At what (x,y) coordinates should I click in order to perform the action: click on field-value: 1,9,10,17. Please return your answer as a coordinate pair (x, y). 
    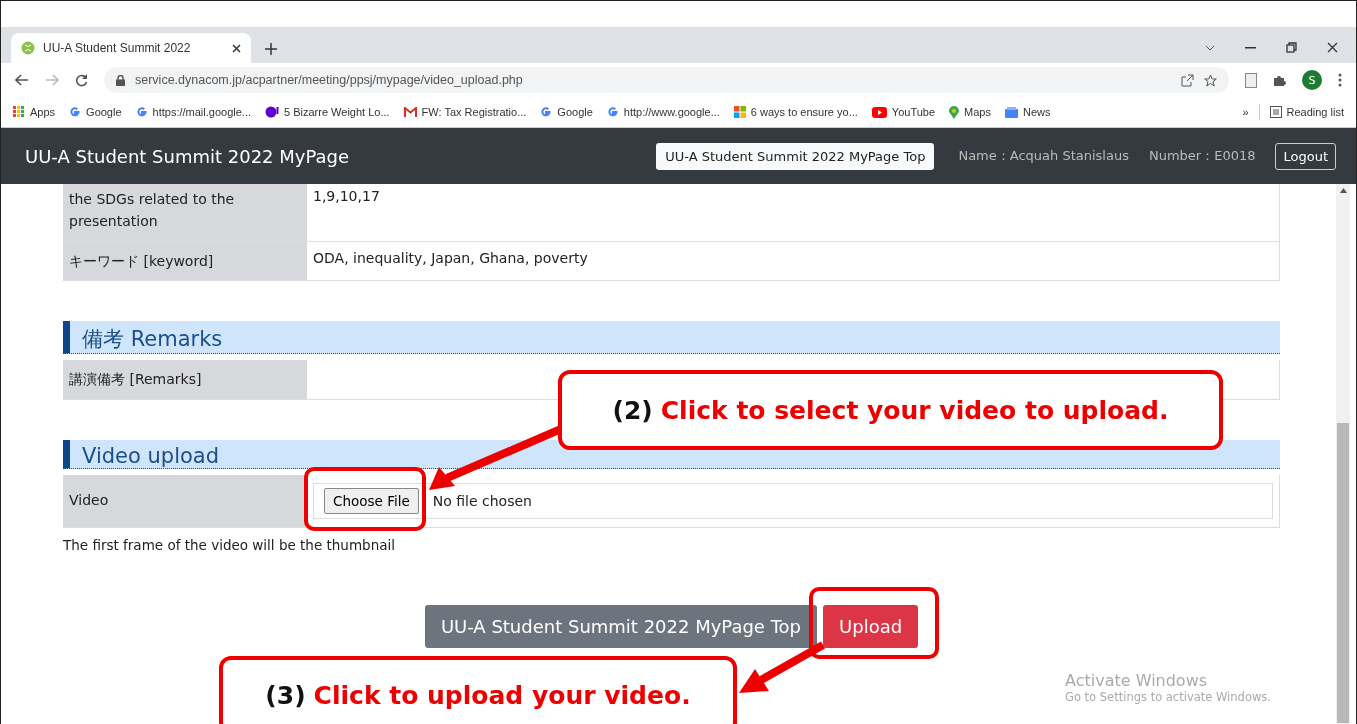
    Looking at the image, I should click on (793, 213).